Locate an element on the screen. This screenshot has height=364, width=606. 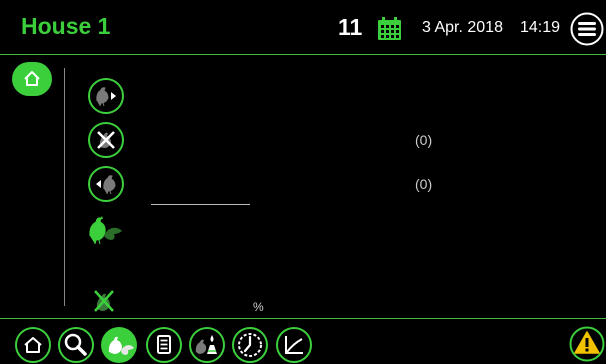
flock-crossed-icon is located at coordinates (104, 301).